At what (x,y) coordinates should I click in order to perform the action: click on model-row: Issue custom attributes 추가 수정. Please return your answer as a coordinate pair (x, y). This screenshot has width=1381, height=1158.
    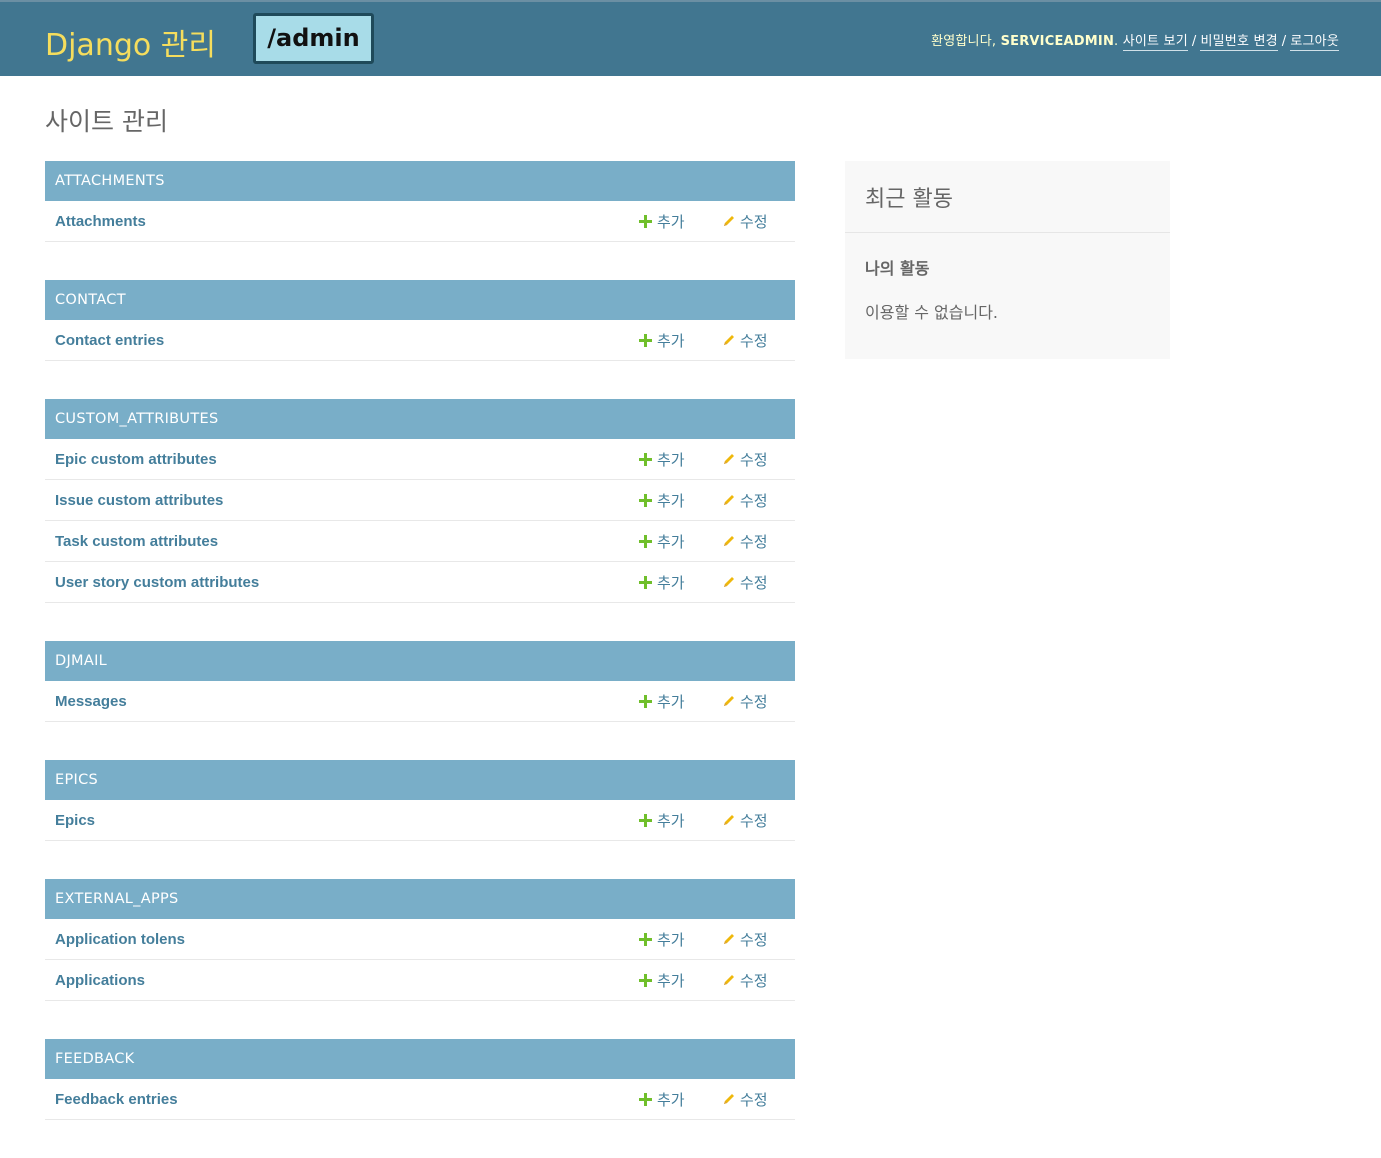
    Looking at the image, I should click on (420, 500).